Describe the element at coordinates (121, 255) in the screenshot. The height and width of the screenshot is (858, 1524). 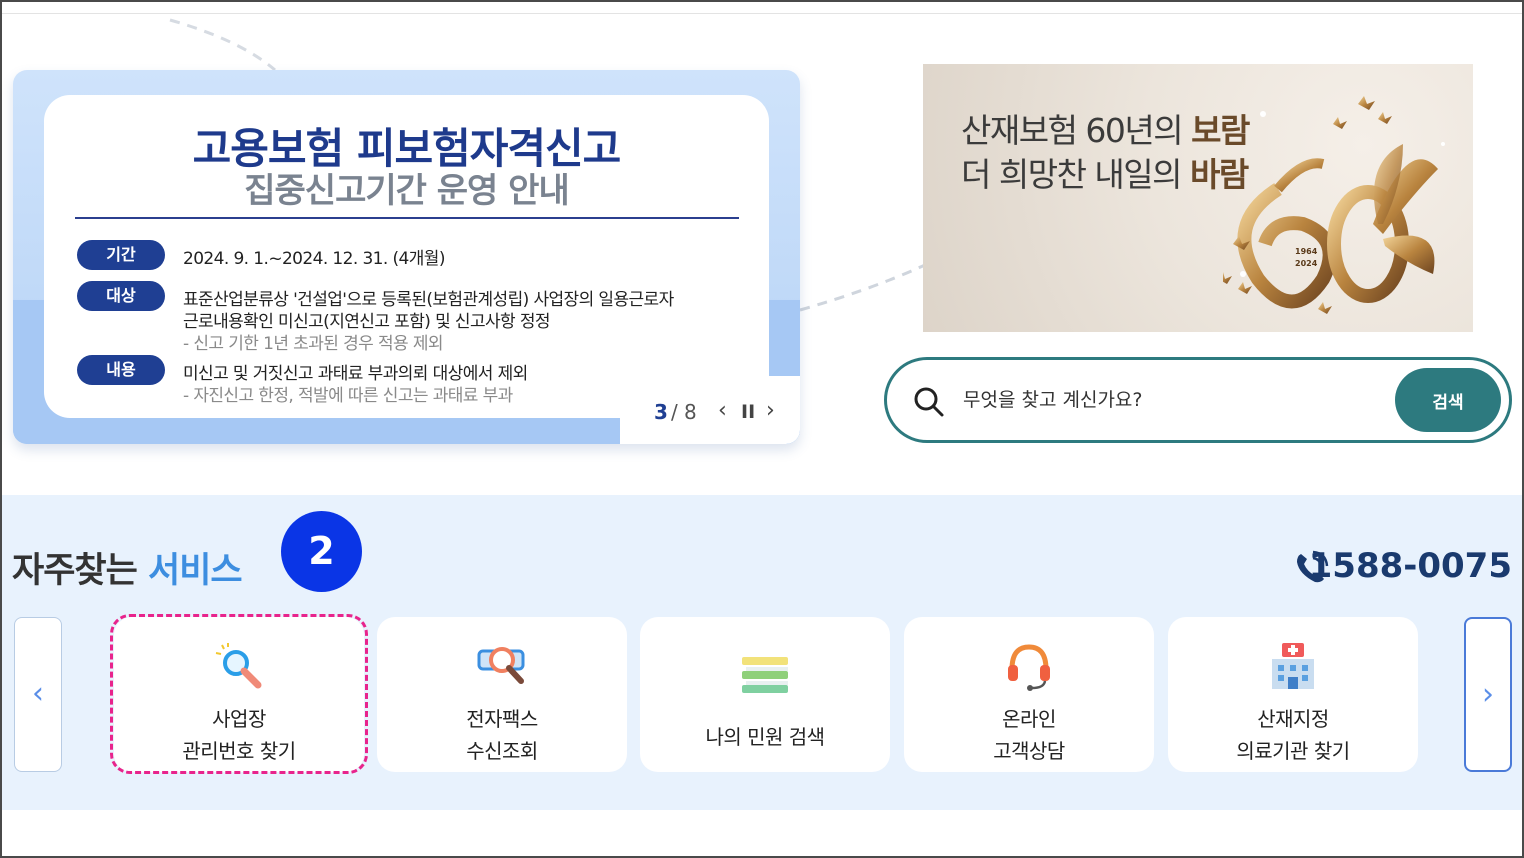
I see `period-label: 기간` at that location.